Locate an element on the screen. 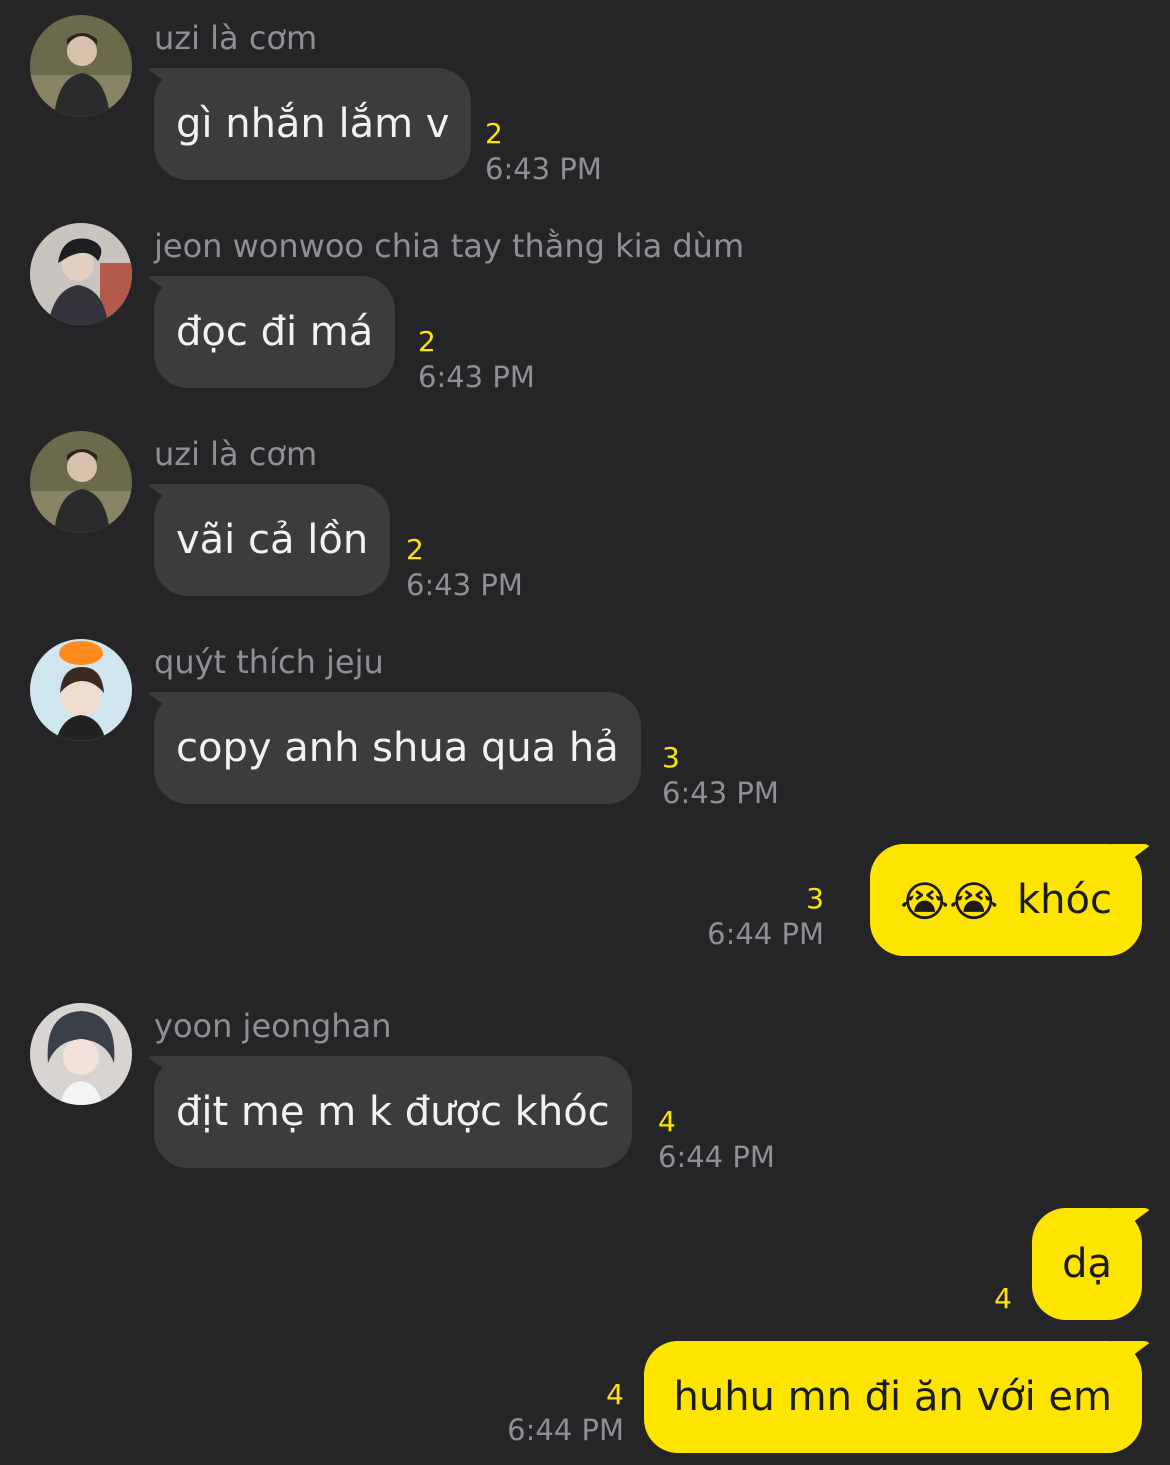 This screenshot has width=1170, height=1465. message-bubble: đọc đi má is located at coordinates (275, 332).